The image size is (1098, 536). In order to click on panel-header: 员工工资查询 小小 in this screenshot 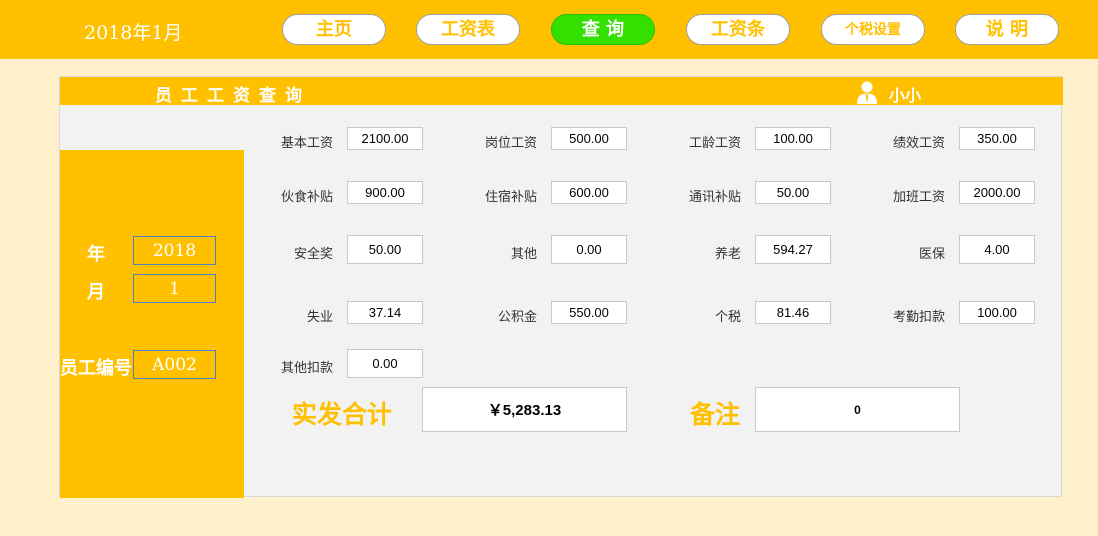, I will do `click(561, 91)`.